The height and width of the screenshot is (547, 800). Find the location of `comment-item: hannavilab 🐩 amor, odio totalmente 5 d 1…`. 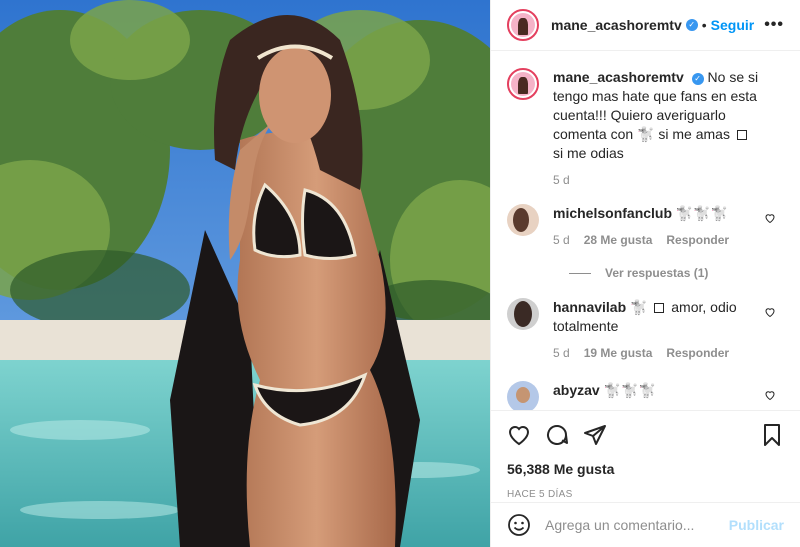

comment-item: hannavilab 🐩 amor, odio totalmente 5 d 1… is located at coordinates (645, 330).